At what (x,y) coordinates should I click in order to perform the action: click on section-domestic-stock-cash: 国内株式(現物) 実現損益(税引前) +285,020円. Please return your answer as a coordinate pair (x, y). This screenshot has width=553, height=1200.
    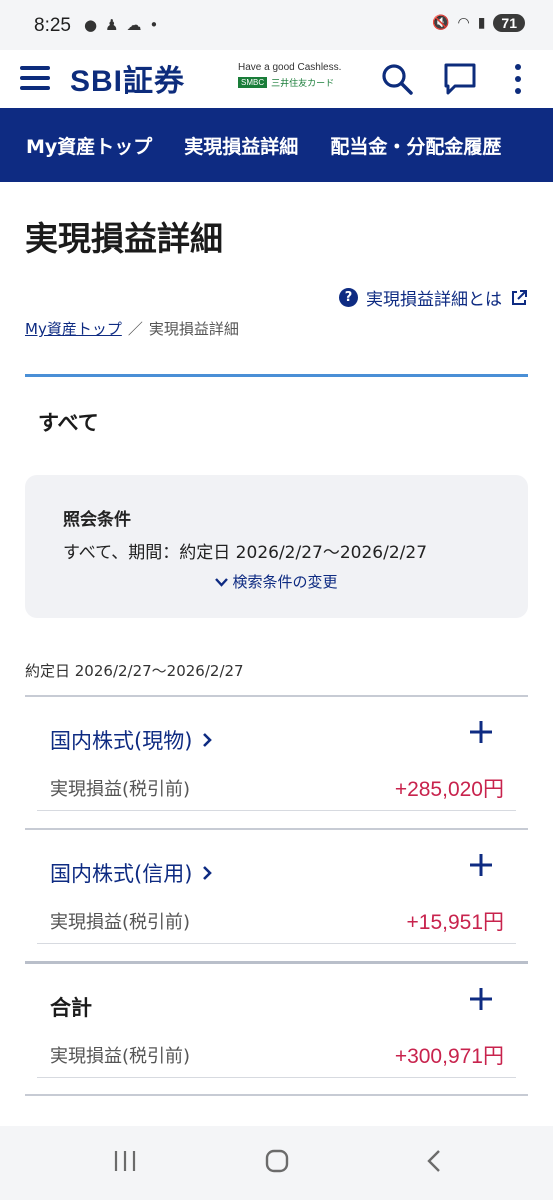
    Looking at the image, I should click on (276, 761).